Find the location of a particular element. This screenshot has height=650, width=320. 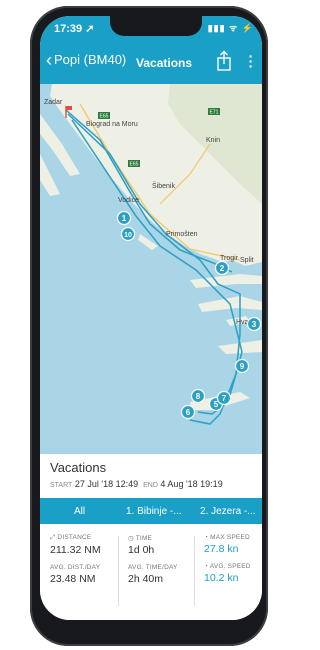

svg-text: 7 is located at coordinates (224, 398).